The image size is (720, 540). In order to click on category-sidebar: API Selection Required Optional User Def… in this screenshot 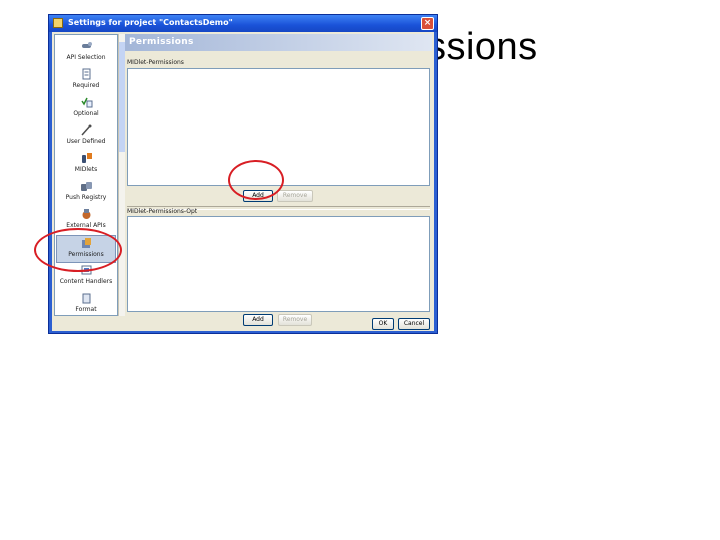, I will do `click(86, 175)`.